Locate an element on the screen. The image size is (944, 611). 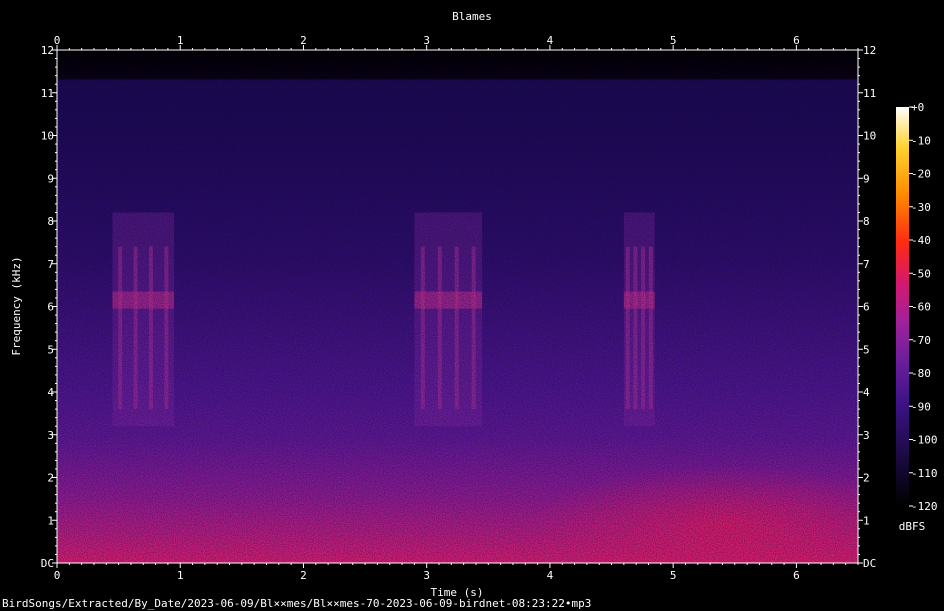
x-tick-label-top: 4 is located at coordinates (550, 40).